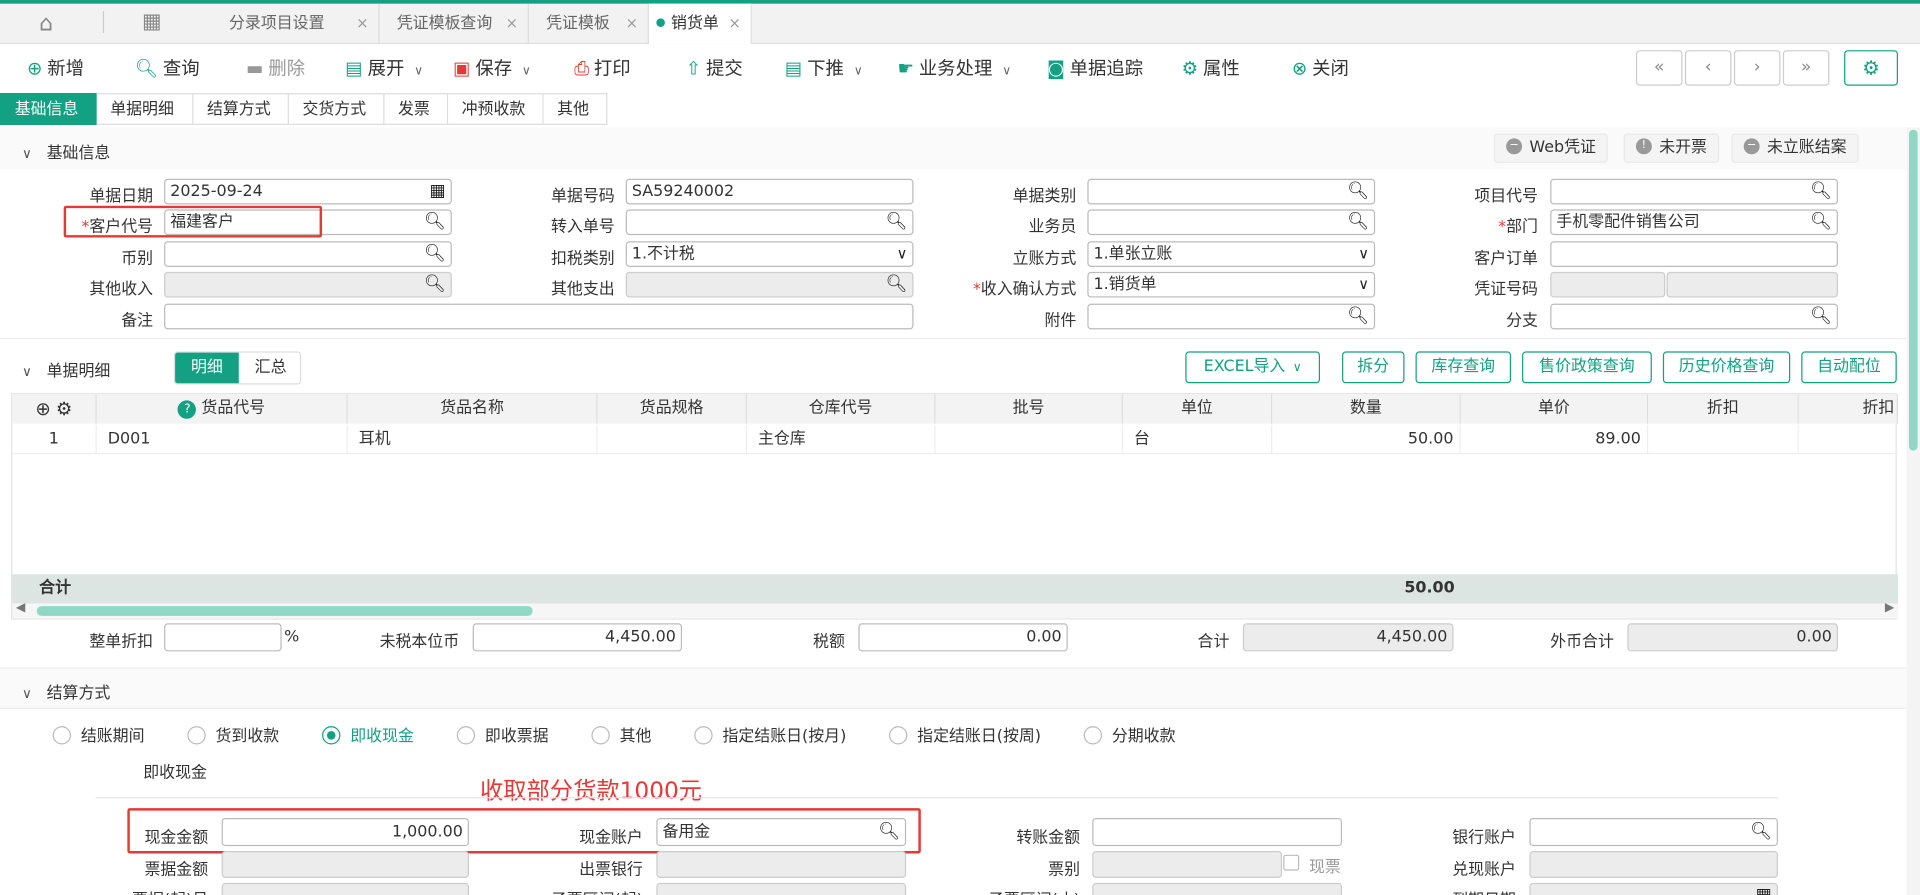 Image resolution: width=1920 pixels, height=895 pixels. Describe the element at coordinates (602, 68) in the screenshot. I see `print-button: ⎙ 打印` at that location.